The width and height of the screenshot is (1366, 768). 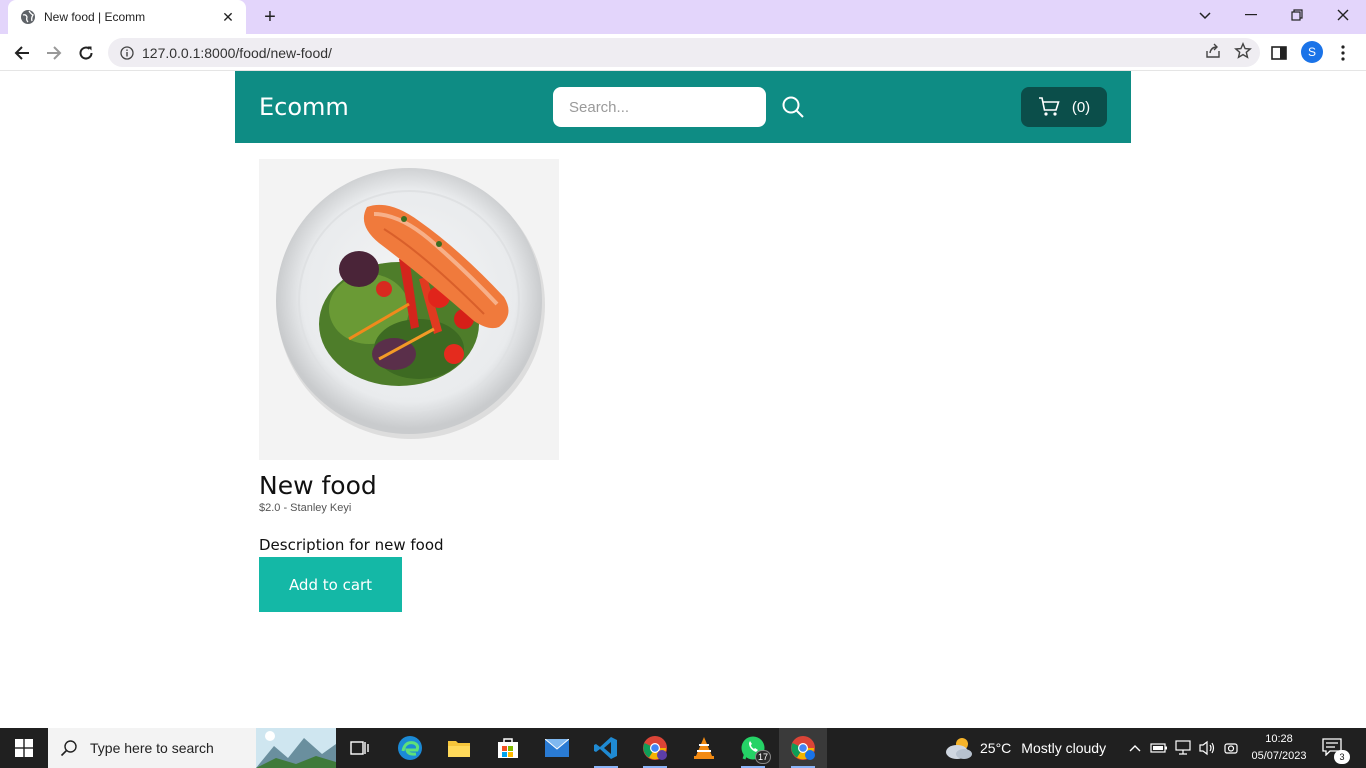 I want to click on battery-icon, so click(x=1158, y=748).